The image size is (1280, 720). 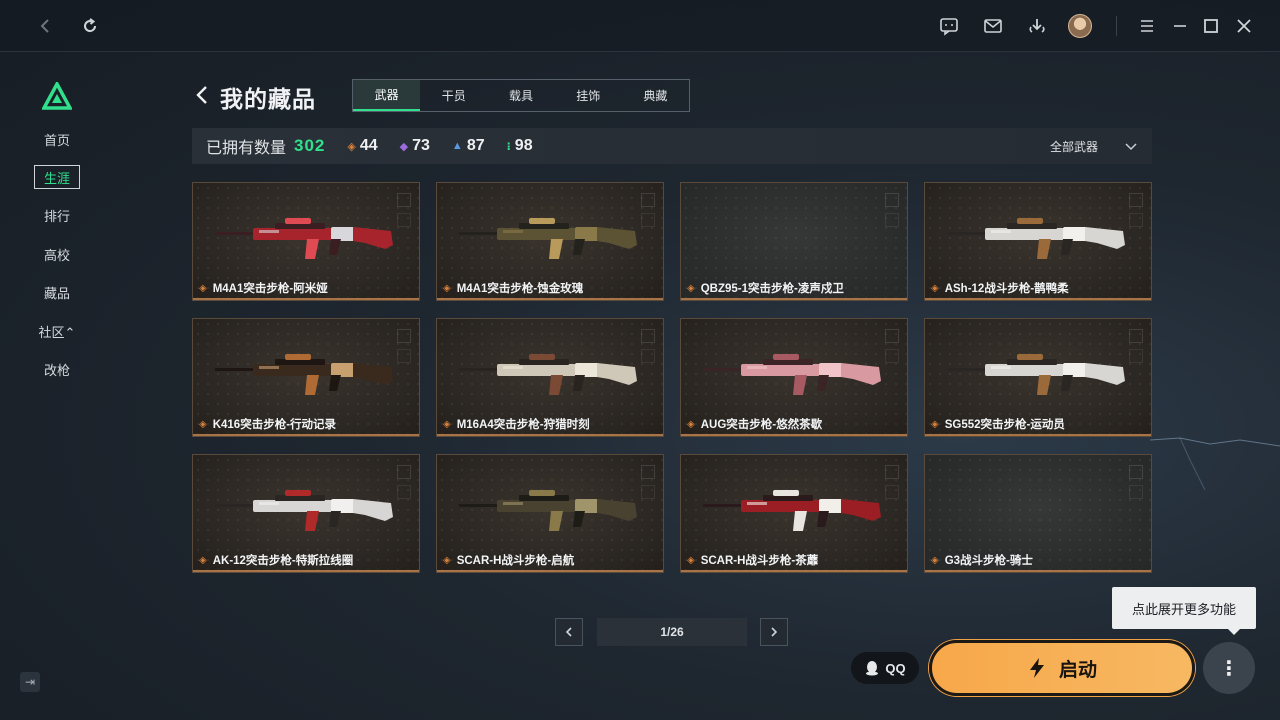 I want to click on weapon-name-text: AUG突击步枪-悠然茶歇, so click(x=761, y=425).